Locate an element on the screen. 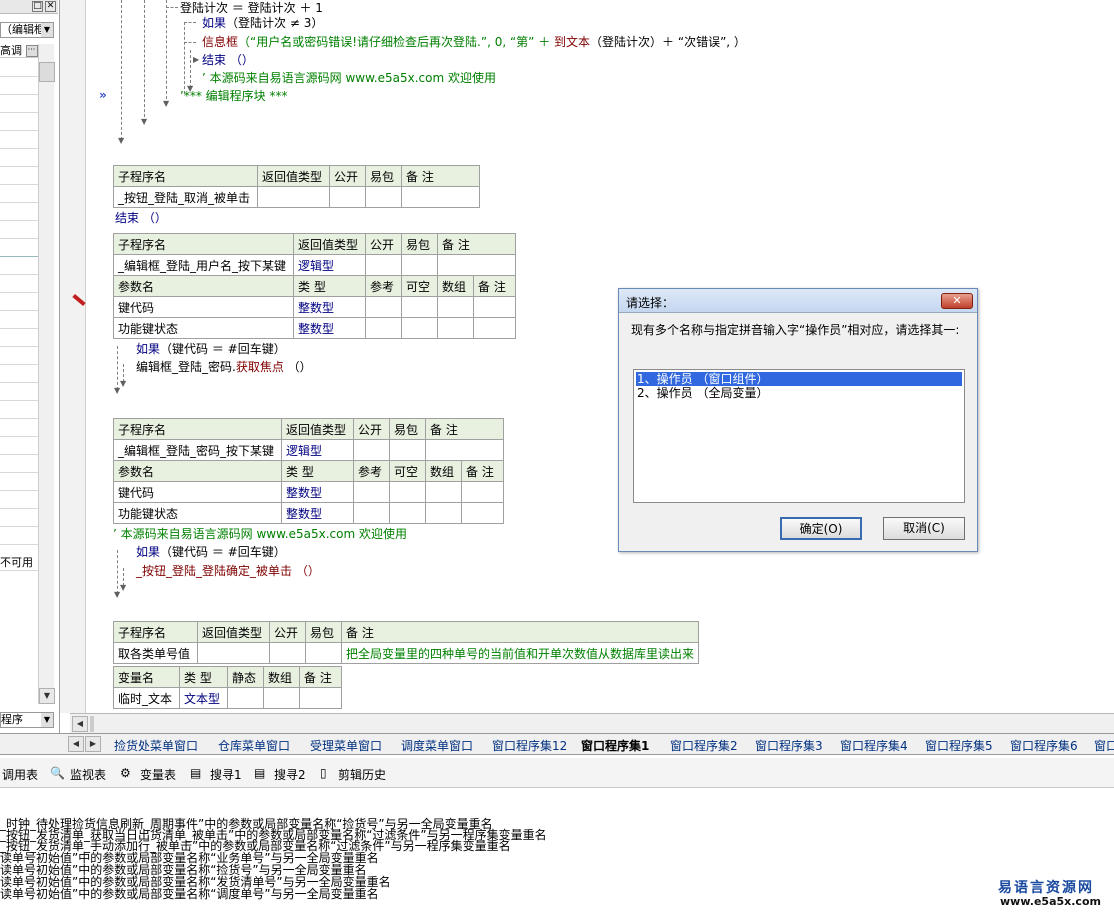  code-comment: ’*** 编辑程序块 *** is located at coordinates (233, 96).